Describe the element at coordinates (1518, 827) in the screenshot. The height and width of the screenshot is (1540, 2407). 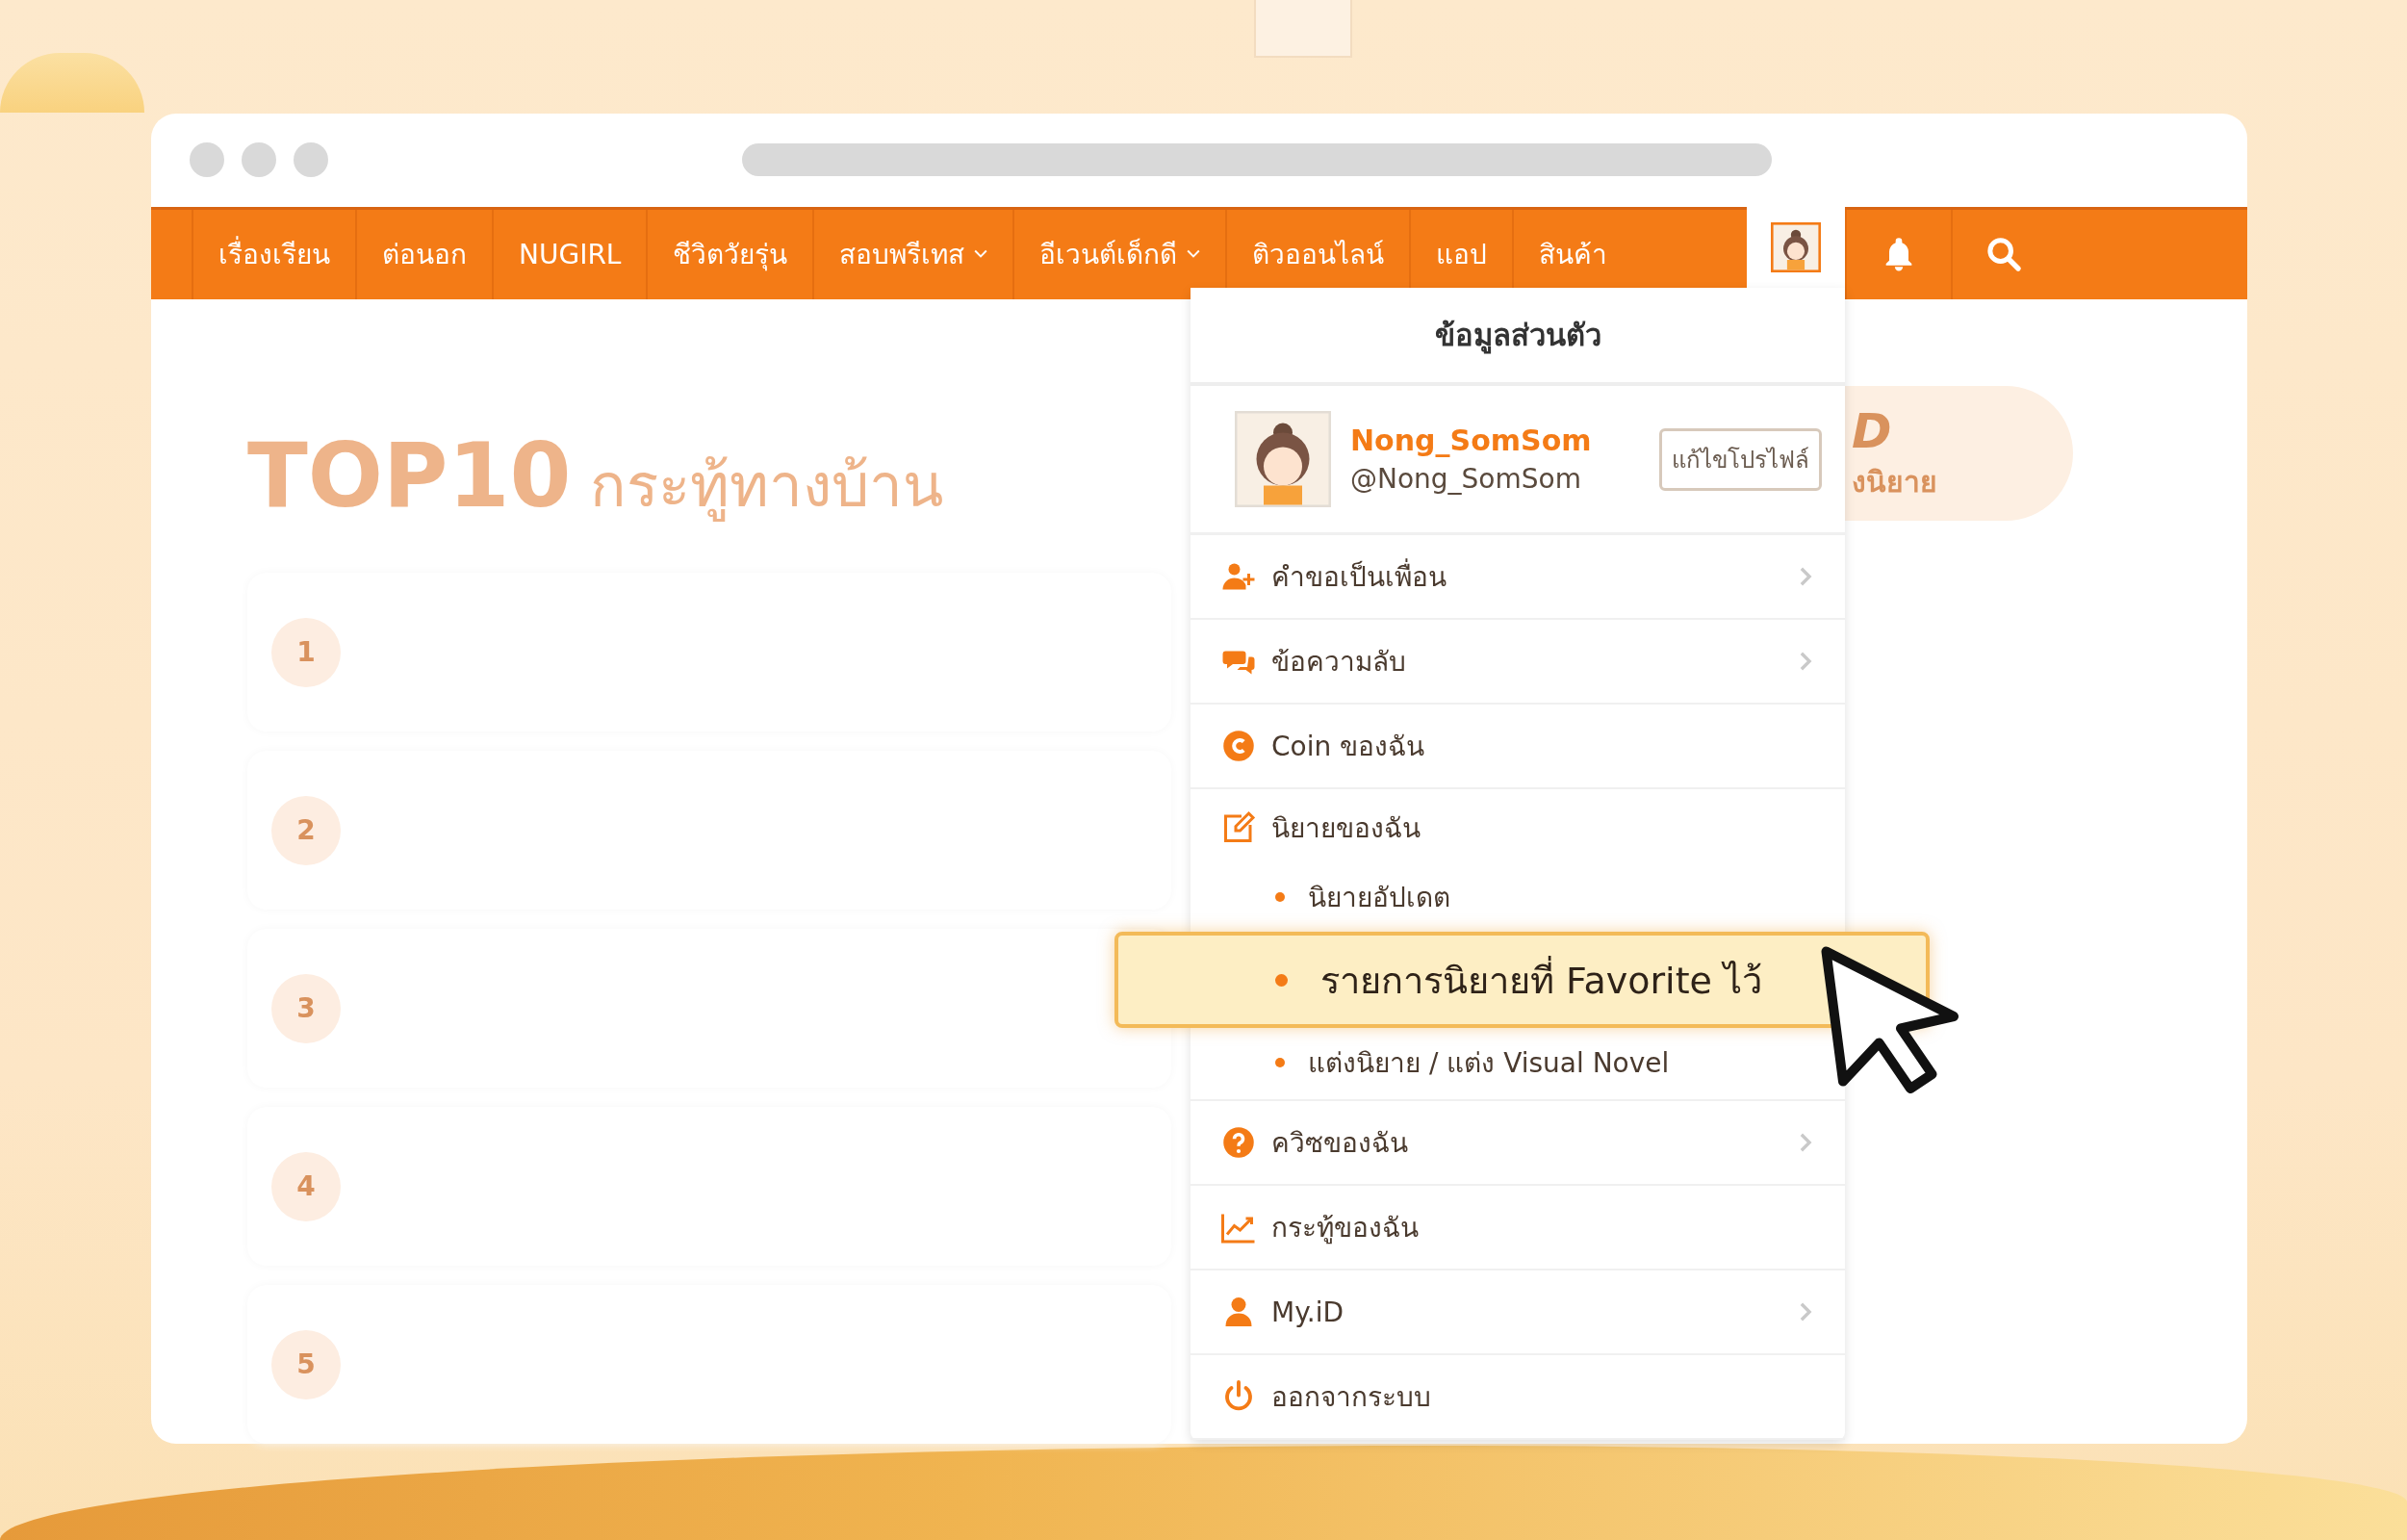
I see `menu-item: นิยายของฉัน` at that location.